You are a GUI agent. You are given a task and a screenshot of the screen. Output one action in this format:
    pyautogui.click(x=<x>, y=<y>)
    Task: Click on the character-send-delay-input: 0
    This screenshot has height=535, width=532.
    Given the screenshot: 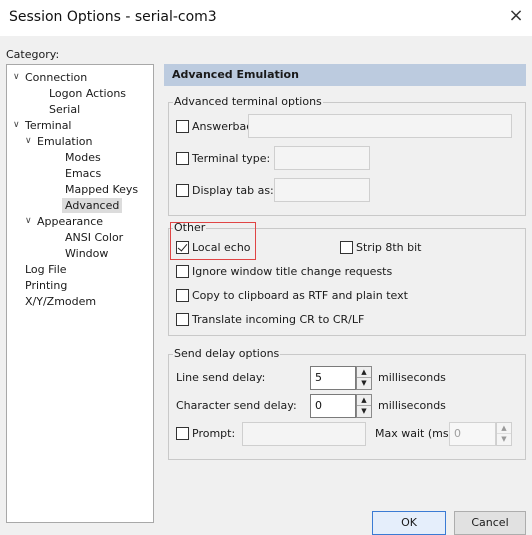 What is the action you would take?
    pyautogui.click(x=333, y=406)
    